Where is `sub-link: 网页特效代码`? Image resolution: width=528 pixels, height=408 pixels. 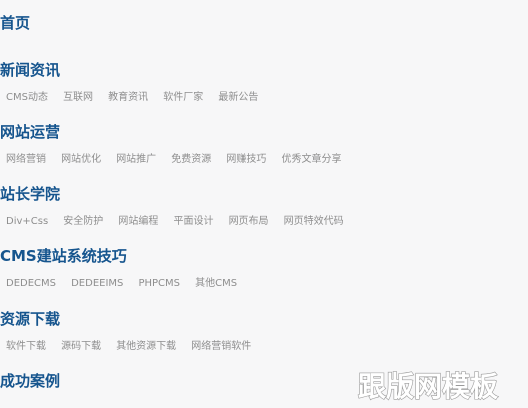 sub-link: 网页特效代码 is located at coordinates (314, 222).